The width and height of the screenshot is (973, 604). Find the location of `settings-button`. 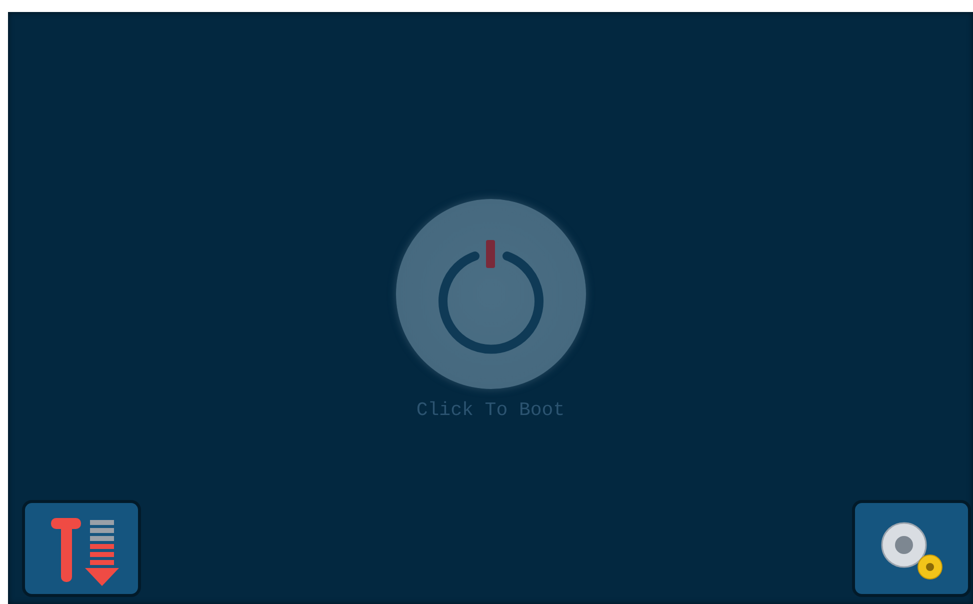

settings-button is located at coordinates (911, 548).